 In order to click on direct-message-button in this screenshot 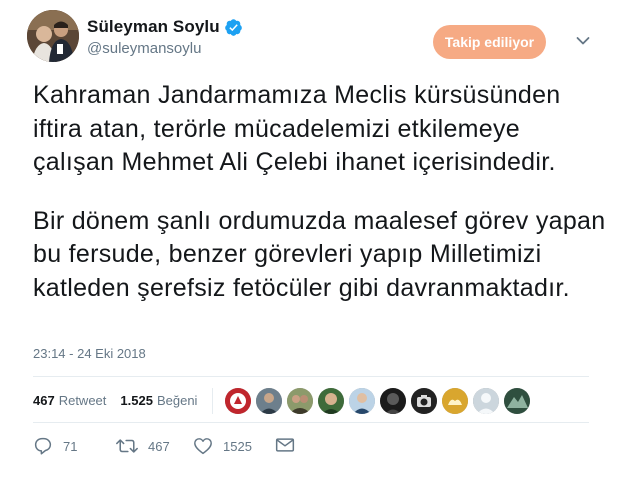, I will do `click(285, 445)`.